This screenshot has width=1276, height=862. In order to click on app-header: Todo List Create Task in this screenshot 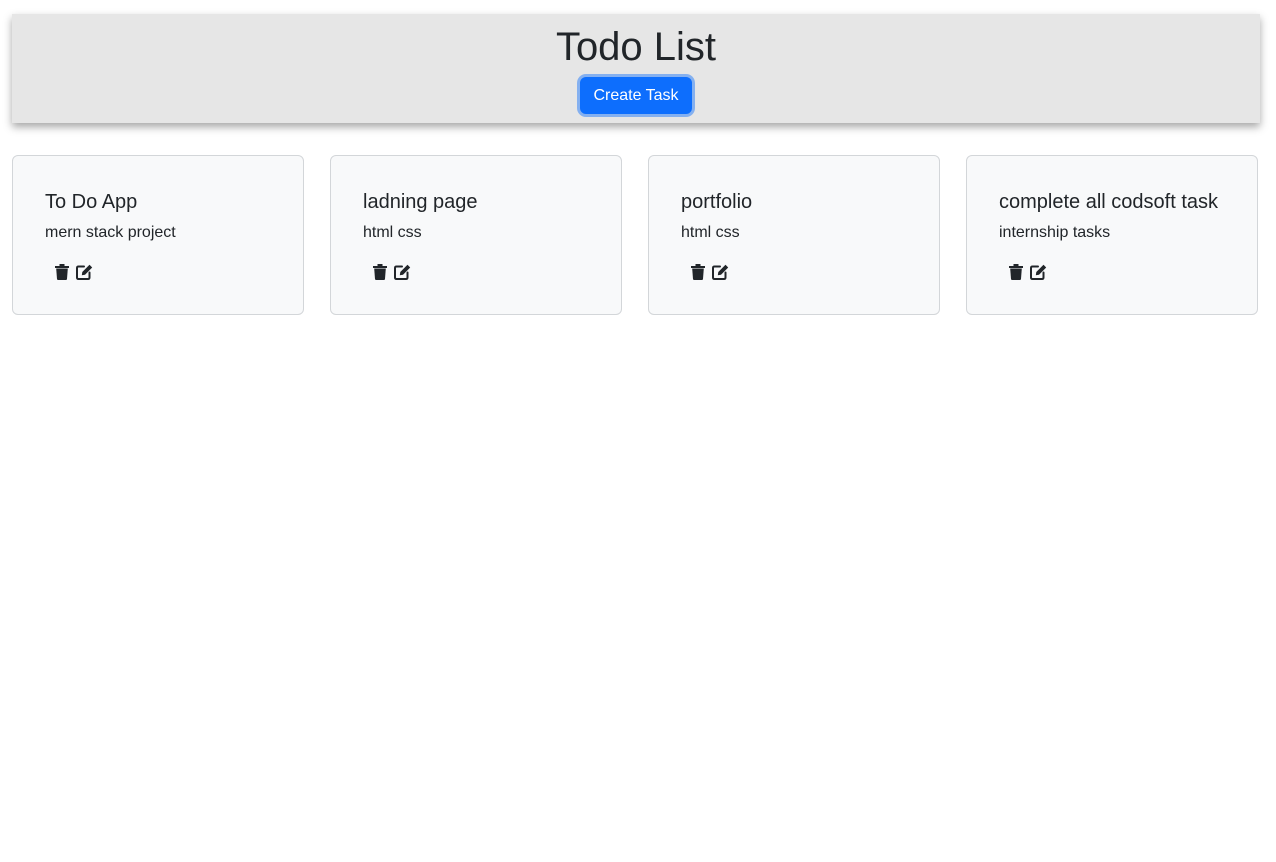, I will do `click(636, 68)`.